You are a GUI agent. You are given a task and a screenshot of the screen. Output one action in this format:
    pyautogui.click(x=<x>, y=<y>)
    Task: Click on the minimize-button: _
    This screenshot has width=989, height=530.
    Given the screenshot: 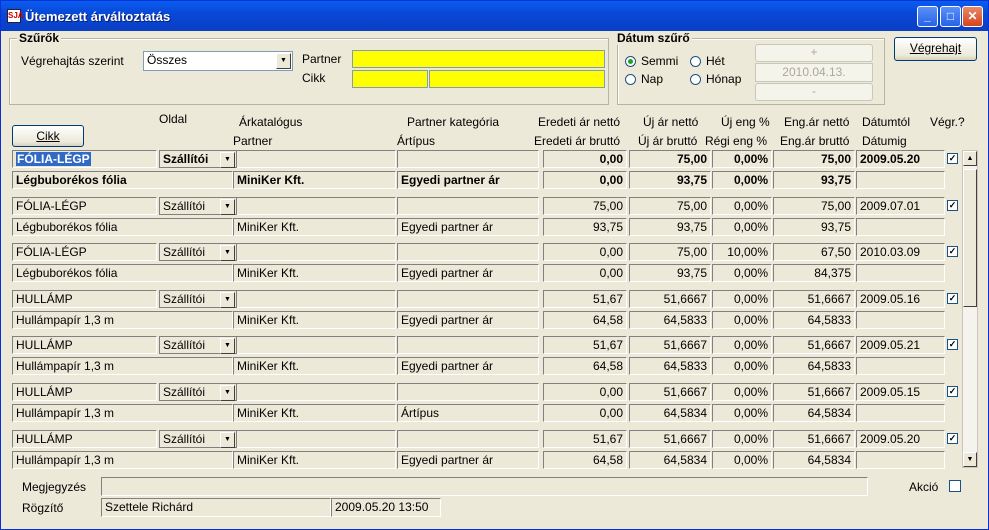 What is the action you would take?
    pyautogui.click(x=927, y=16)
    